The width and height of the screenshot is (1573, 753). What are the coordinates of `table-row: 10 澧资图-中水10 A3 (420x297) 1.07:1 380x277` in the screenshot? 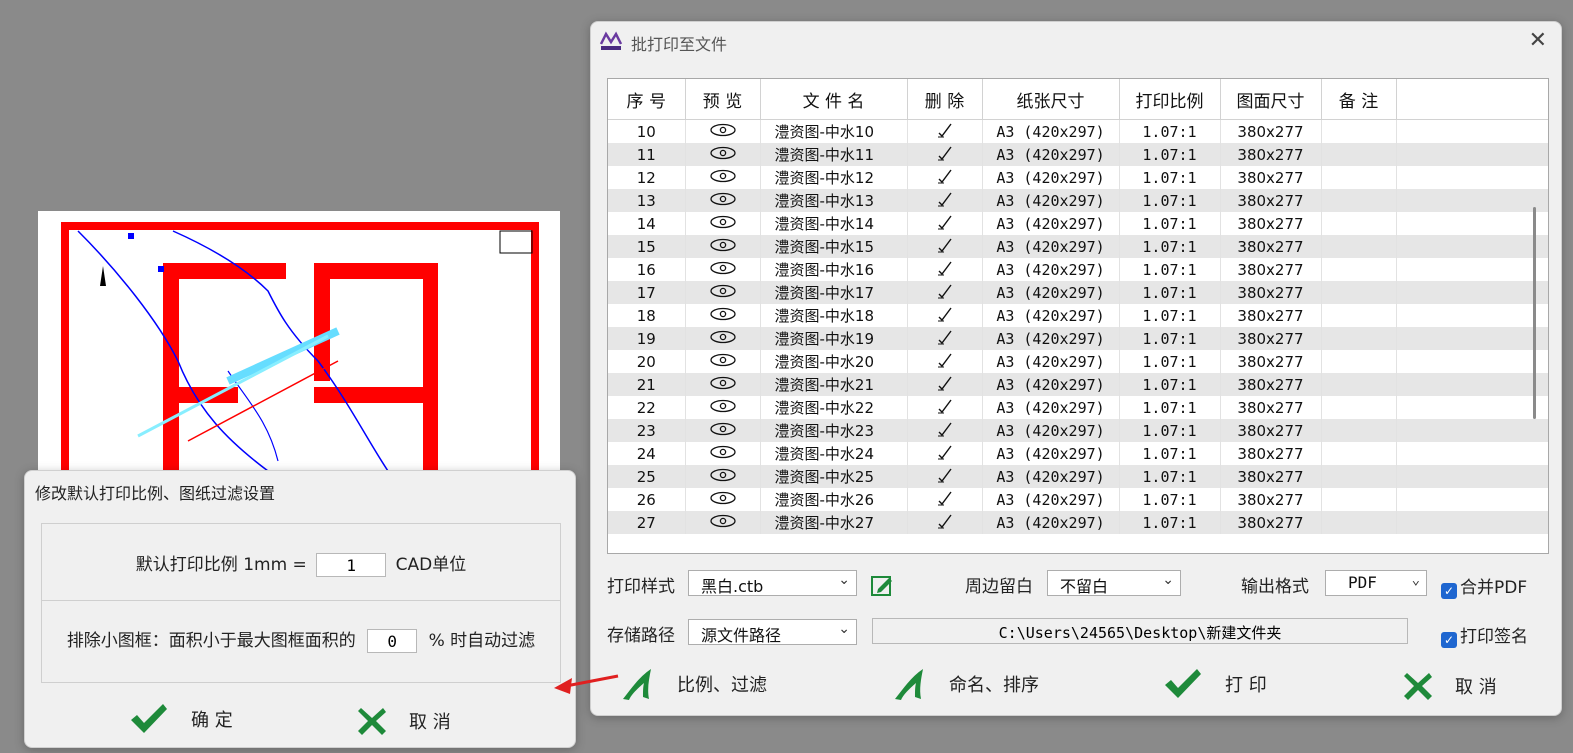 It's located at (1078, 131).